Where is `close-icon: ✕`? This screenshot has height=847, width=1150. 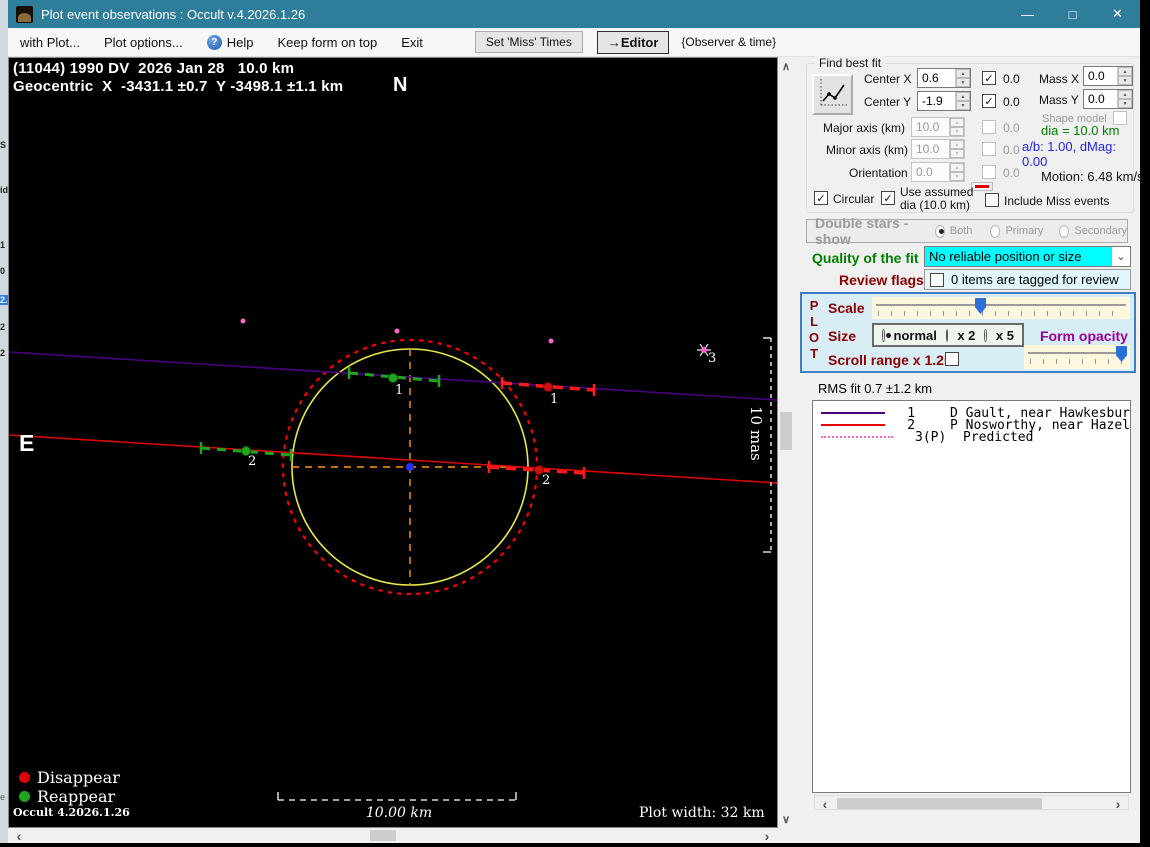 close-icon: ✕ is located at coordinates (1117, 14).